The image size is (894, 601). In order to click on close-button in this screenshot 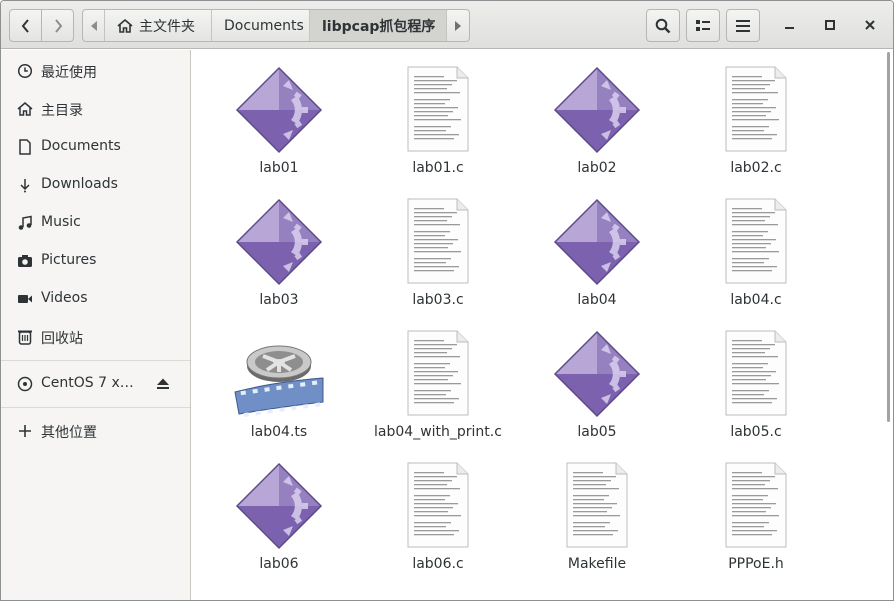, I will do `click(870, 25)`.